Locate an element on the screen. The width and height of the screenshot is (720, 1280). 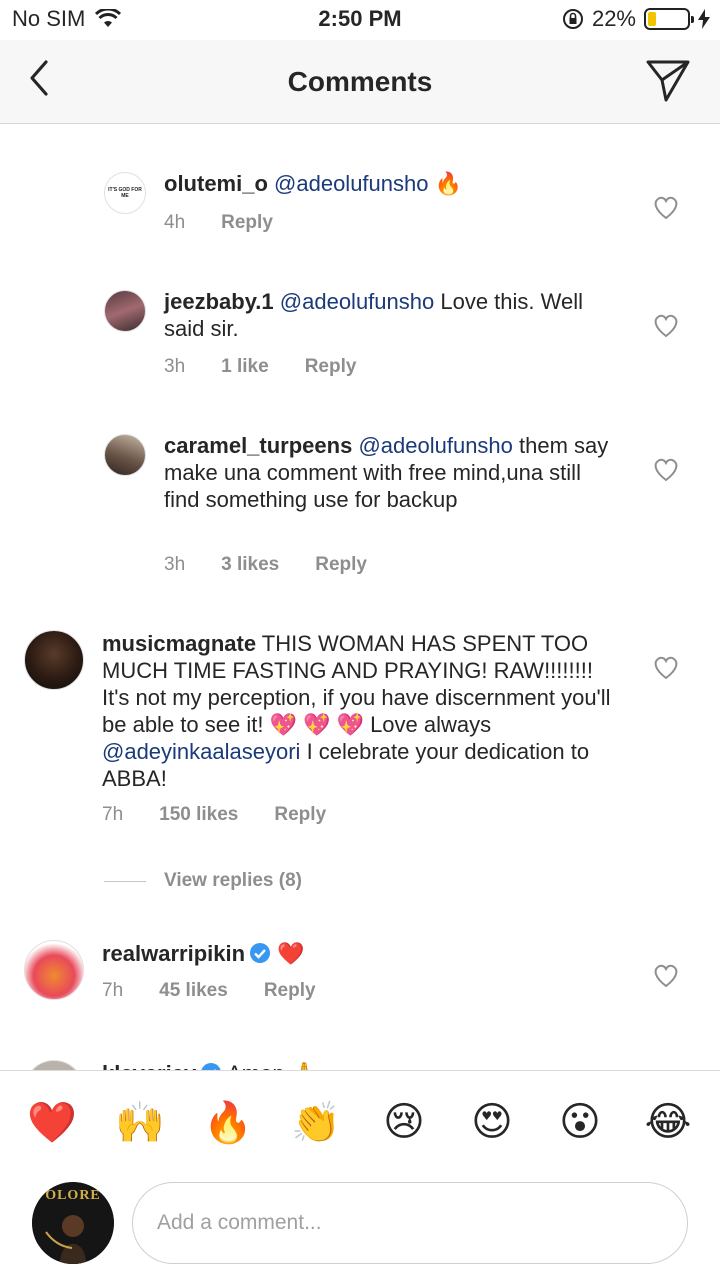
comment-username: musicmagnate is located at coordinates (179, 643).